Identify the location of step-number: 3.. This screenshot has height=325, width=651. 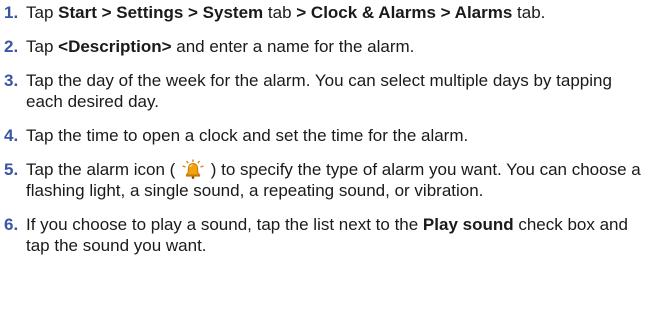
(11, 80).